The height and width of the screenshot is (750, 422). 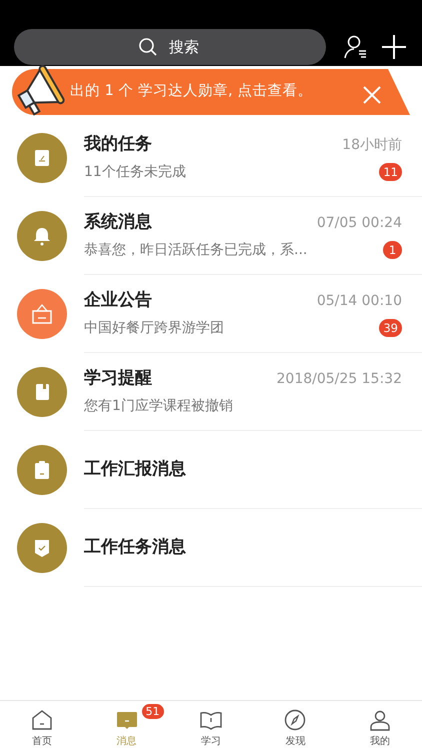 What do you see at coordinates (211, 548) in the screenshot?
I see `message-row: 工作任务消息` at bounding box center [211, 548].